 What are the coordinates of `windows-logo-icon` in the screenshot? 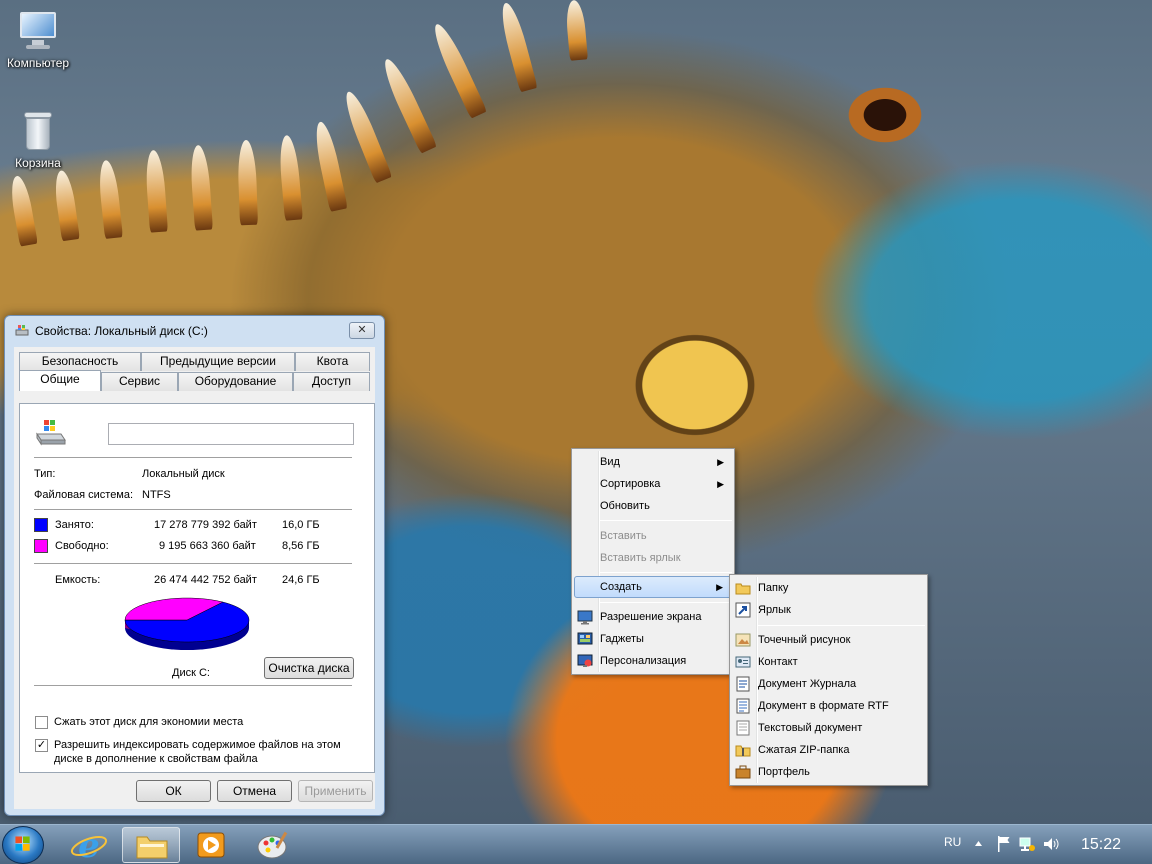 It's located at (22, 843).